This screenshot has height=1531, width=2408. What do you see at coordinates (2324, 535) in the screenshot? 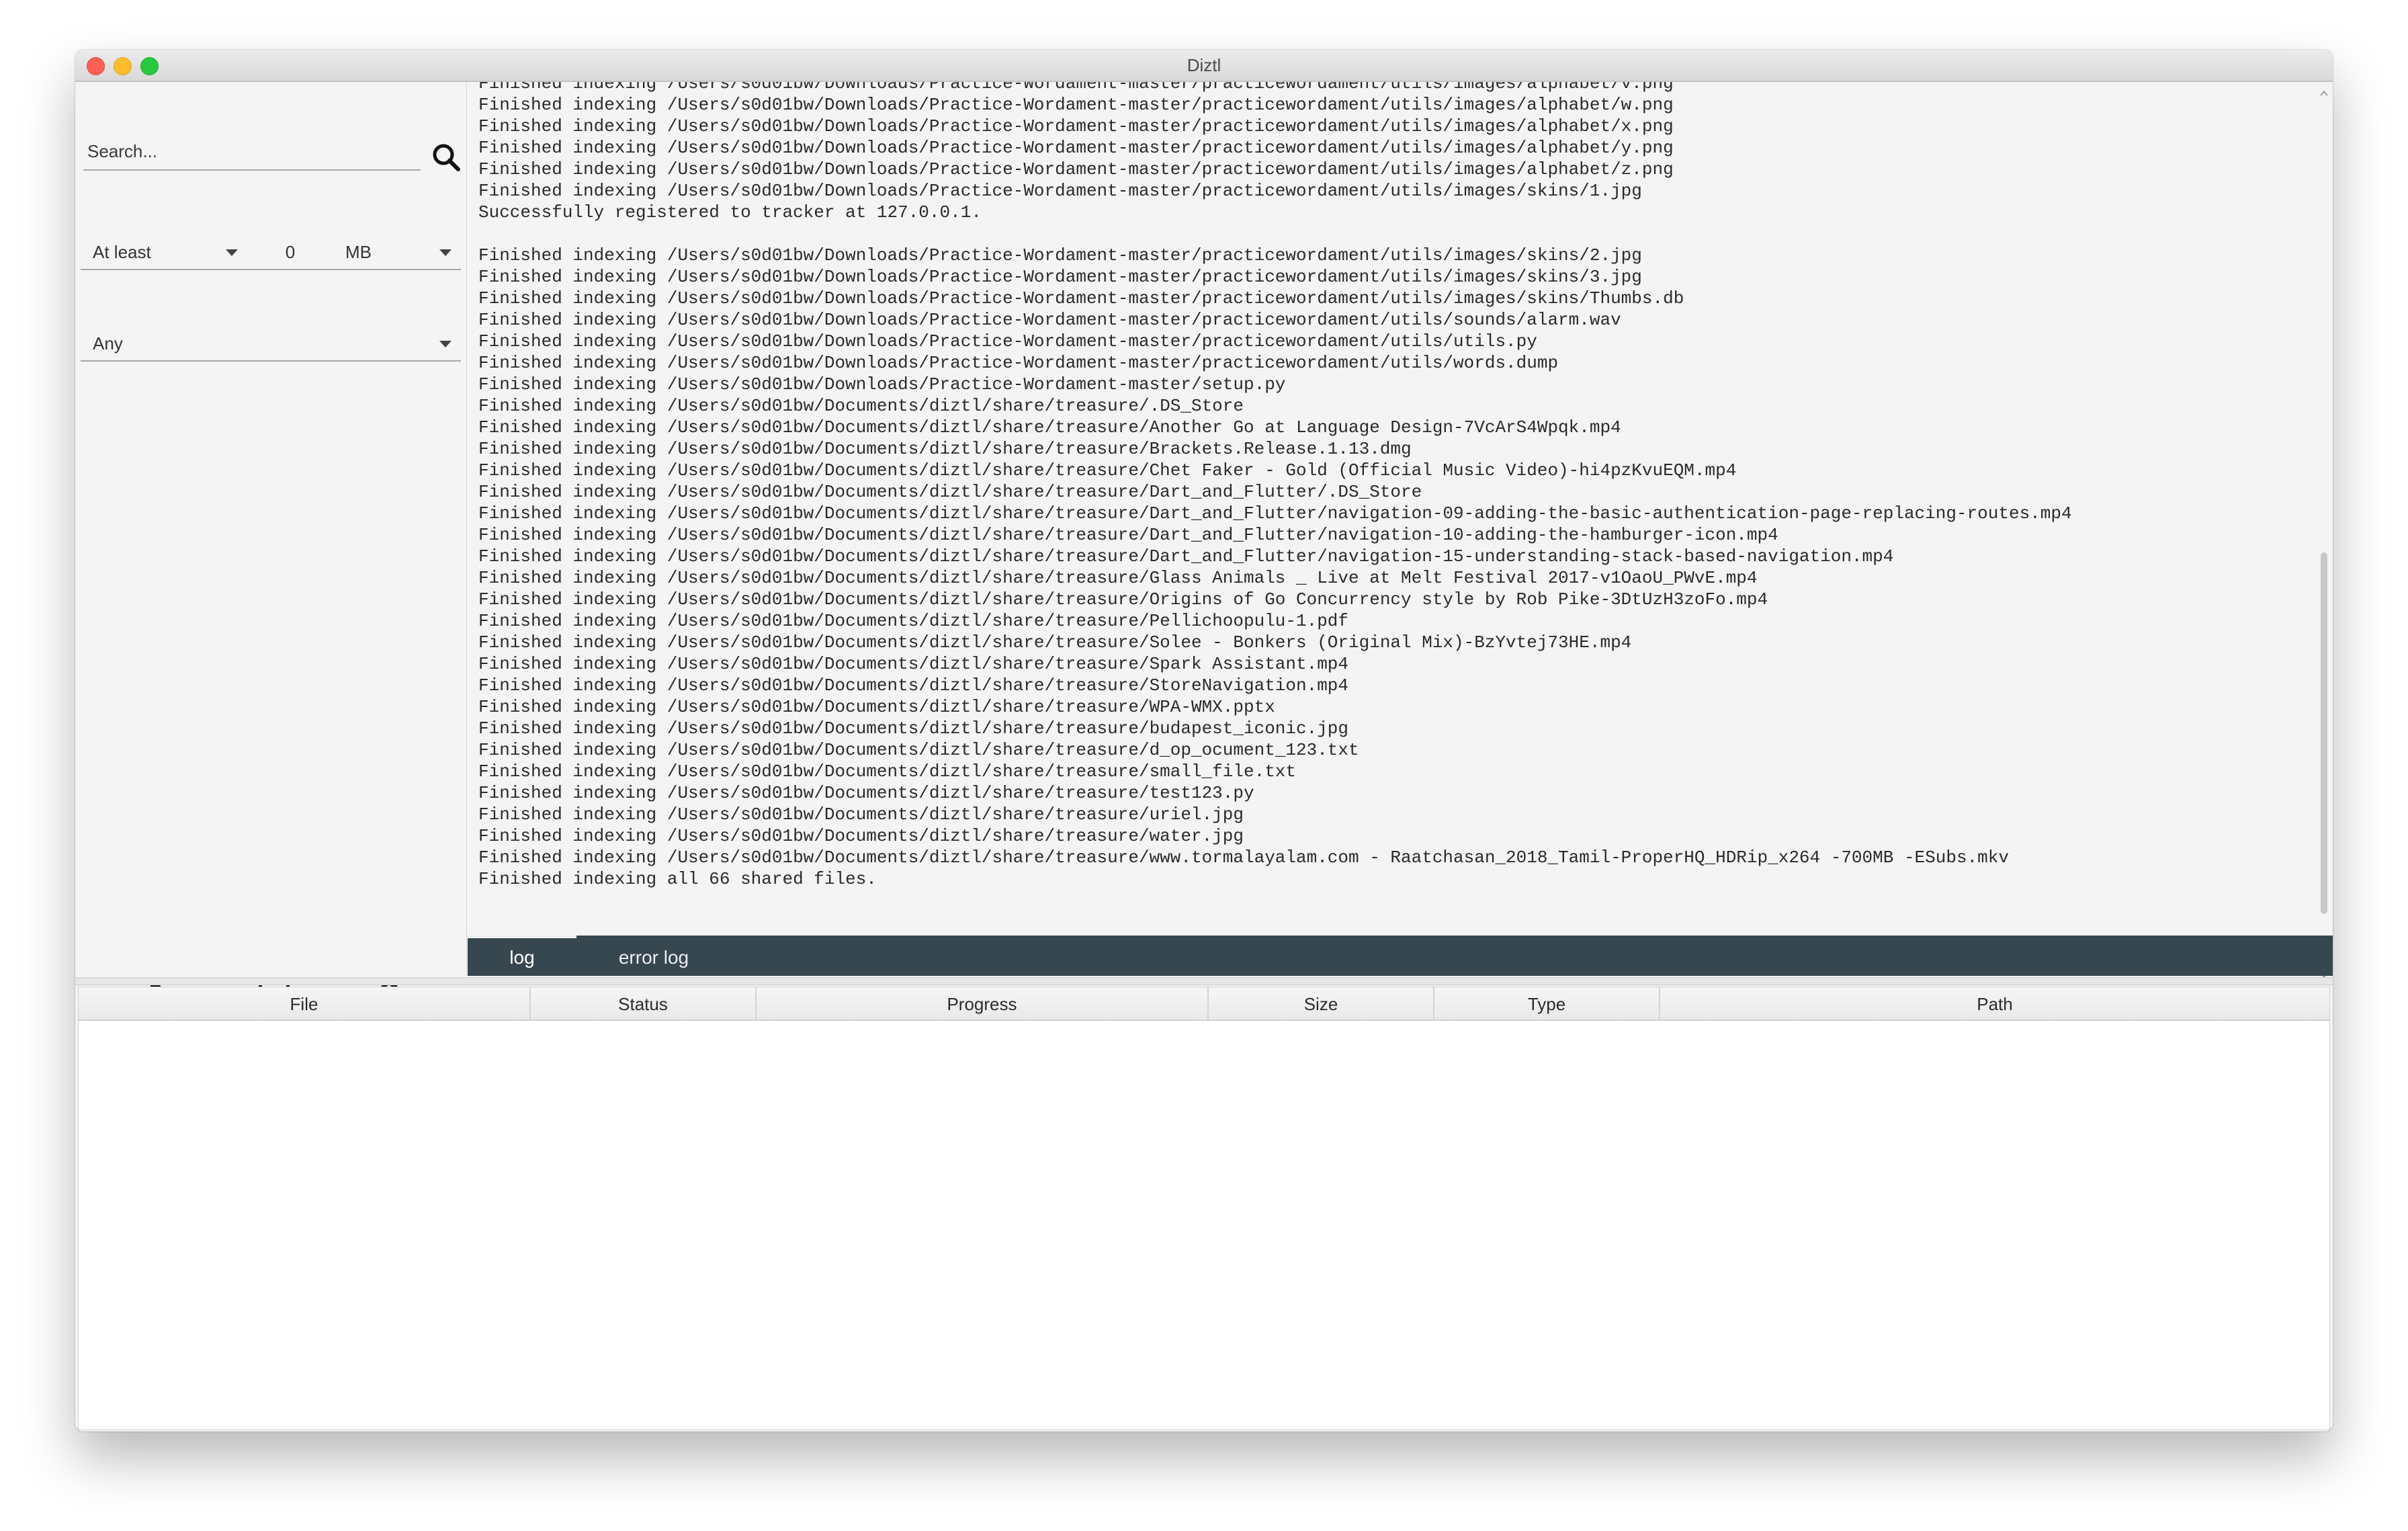
I see `log-scrollbar` at bounding box center [2324, 535].